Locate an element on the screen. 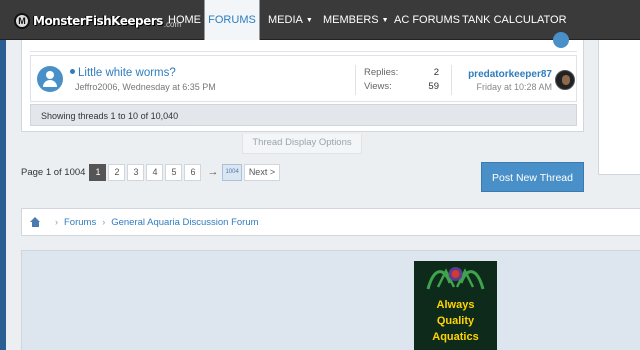  page-link-2: 2 is located at coordinates (117, 172).